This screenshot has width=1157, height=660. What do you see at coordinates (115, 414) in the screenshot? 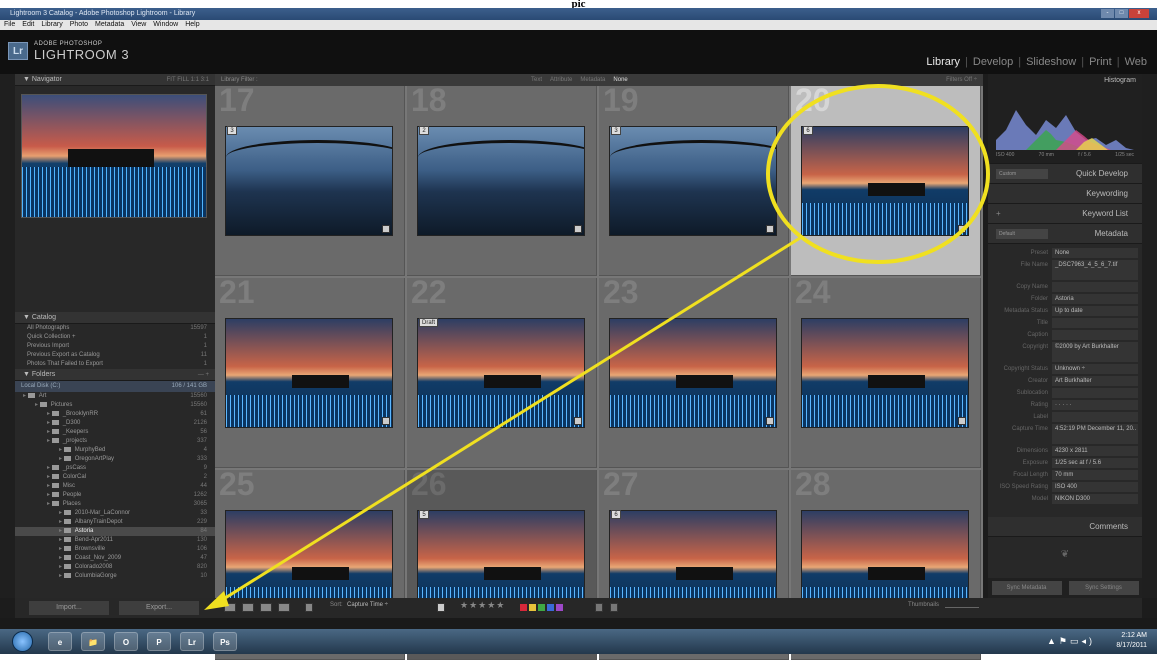
I see `folder-item: ▸ _BrooklynRR 61` at bounding box center [115, 414].